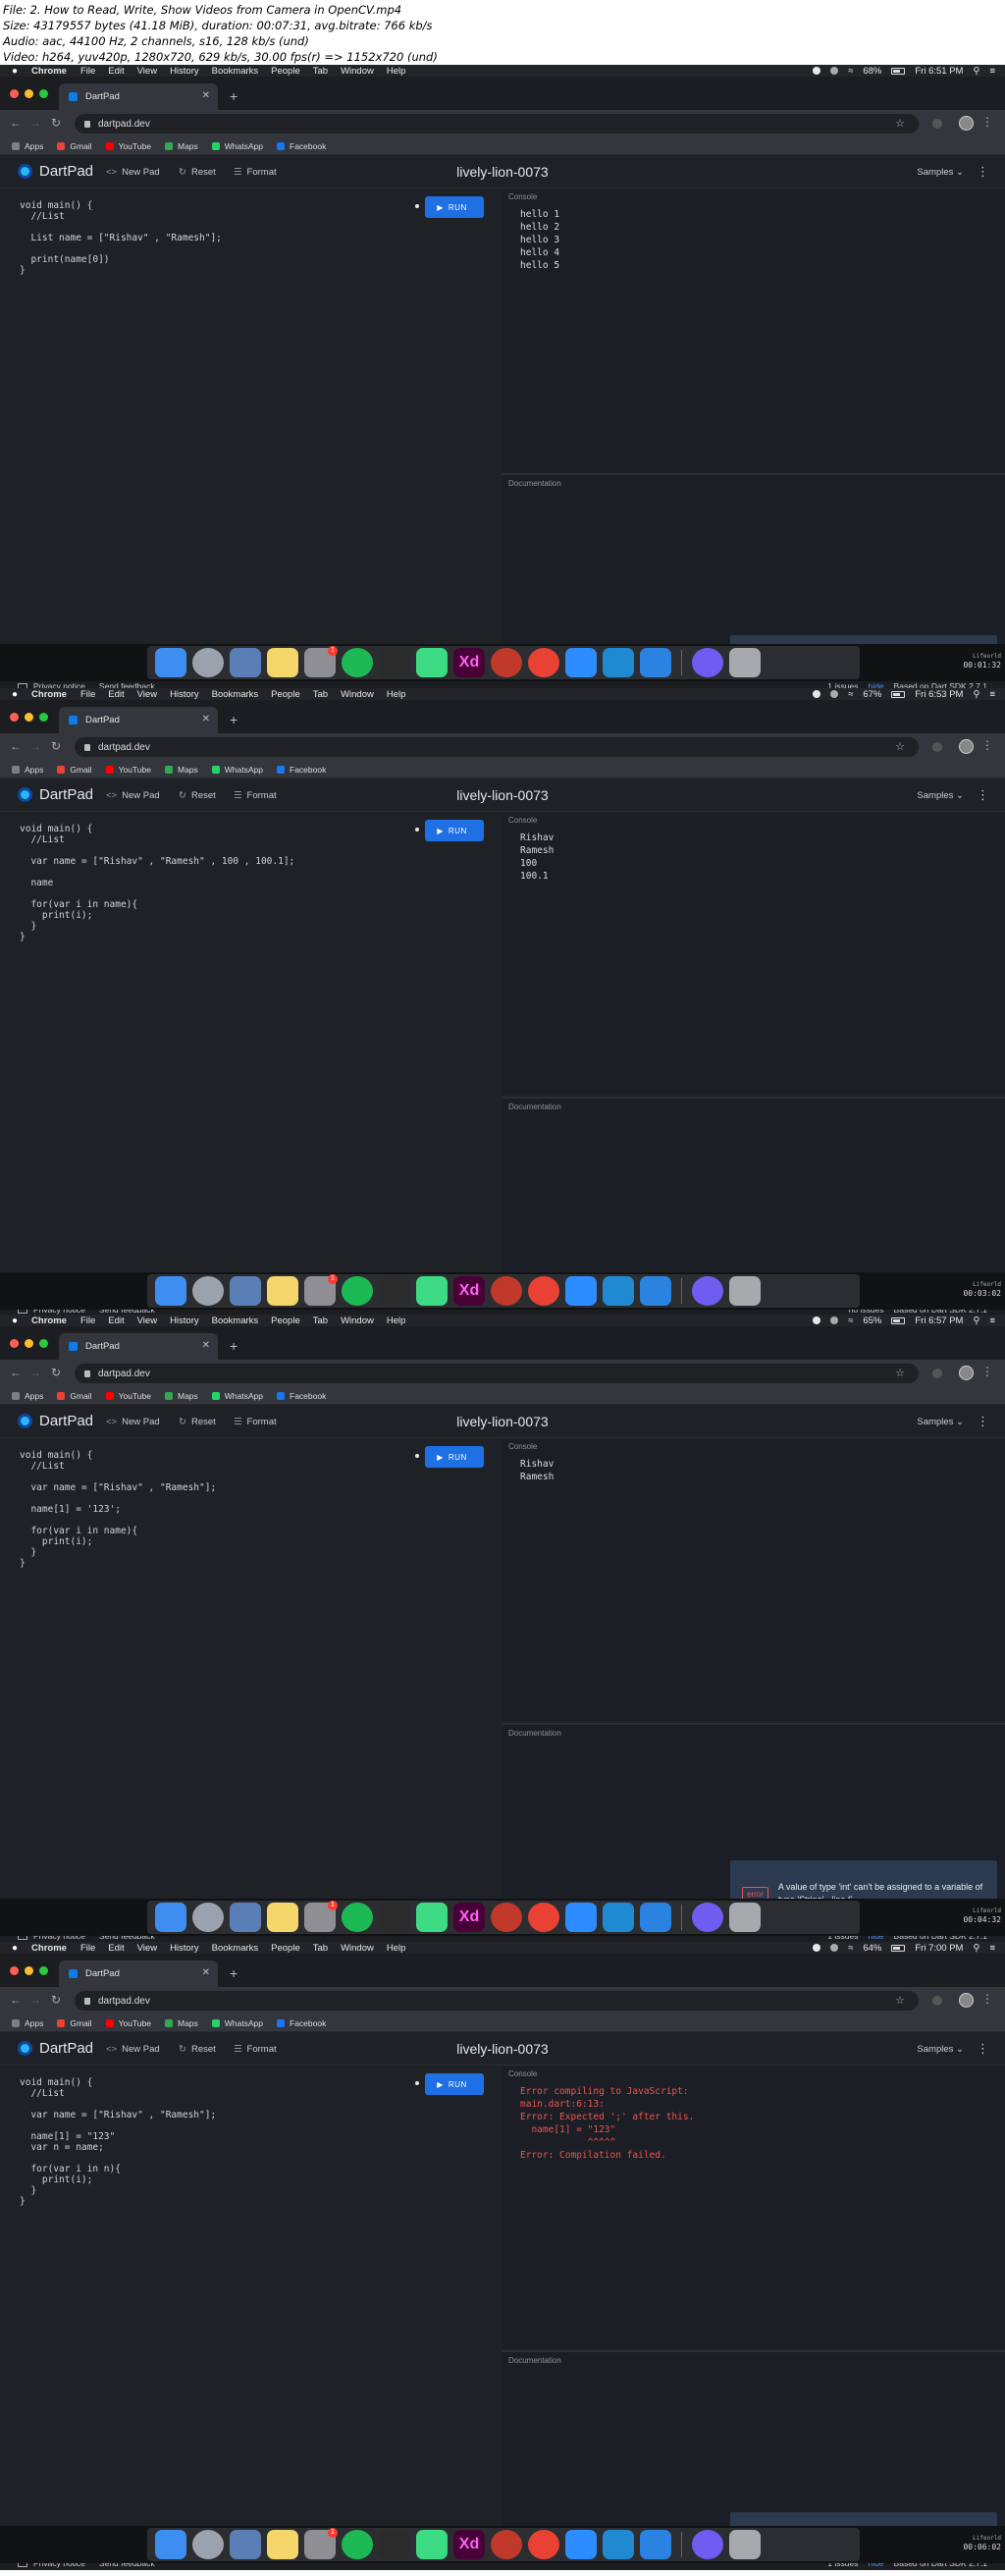 The width and height of the screenshot is (1005, 2576). I want to click on menu-item-file: File, so click(87, 1948).